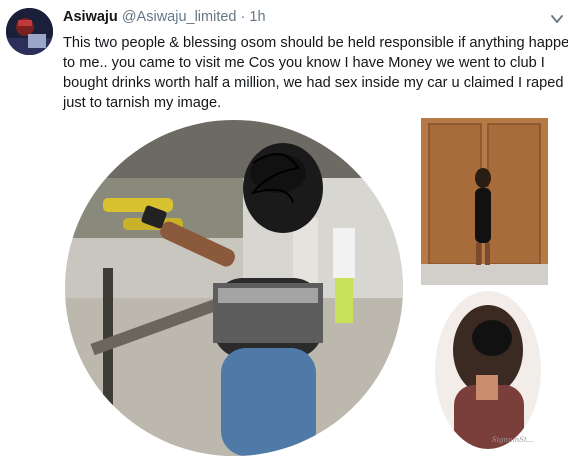 This screenshot has width=568, height=458. Describe the element at coordinates (142, 103) in the screenshot. I see `tweet-text-line: just to tarnish my image.` at that location.